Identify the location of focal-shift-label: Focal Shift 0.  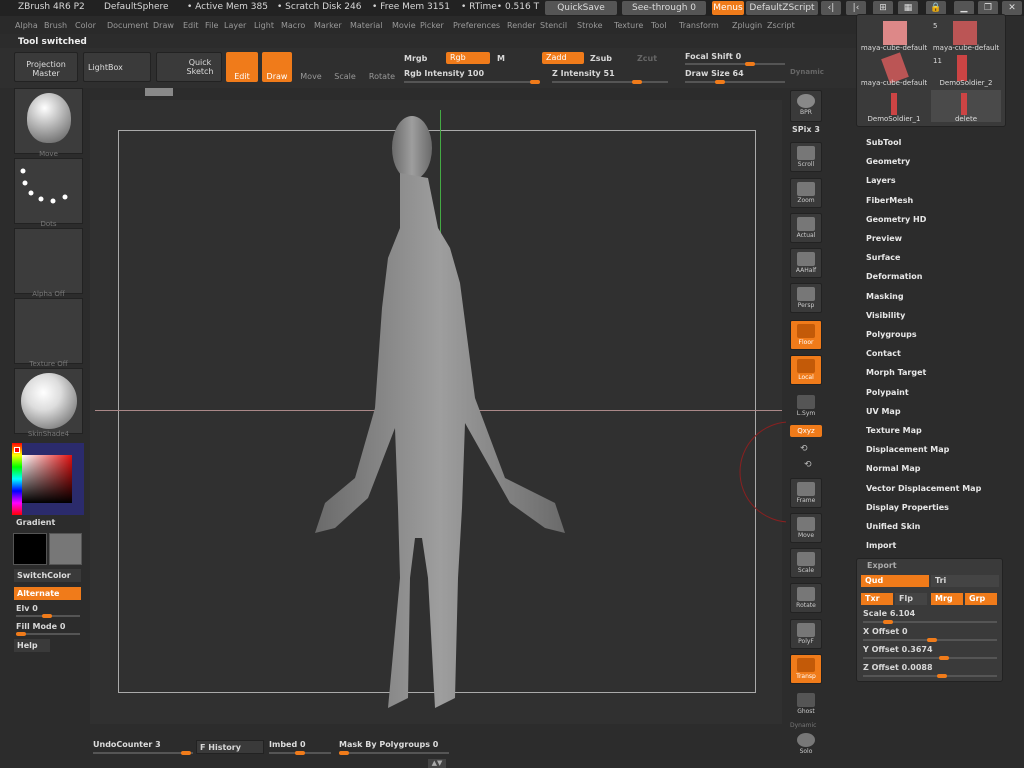
(713, 56).